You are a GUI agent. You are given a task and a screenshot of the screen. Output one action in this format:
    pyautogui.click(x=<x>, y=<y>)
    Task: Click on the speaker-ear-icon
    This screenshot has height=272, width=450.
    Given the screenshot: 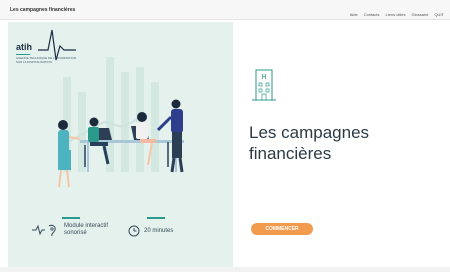 What is the action you would take?
    pyautogui.click(x=44, y=230)
    